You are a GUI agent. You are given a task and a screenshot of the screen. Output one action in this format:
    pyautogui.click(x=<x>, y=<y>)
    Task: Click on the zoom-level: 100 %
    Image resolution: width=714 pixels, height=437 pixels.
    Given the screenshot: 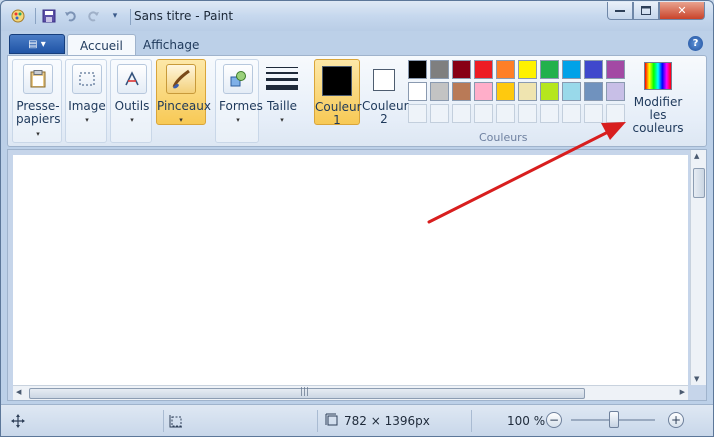 What is the action you would take?
    pyautogui.click(x=526, y=421)
    